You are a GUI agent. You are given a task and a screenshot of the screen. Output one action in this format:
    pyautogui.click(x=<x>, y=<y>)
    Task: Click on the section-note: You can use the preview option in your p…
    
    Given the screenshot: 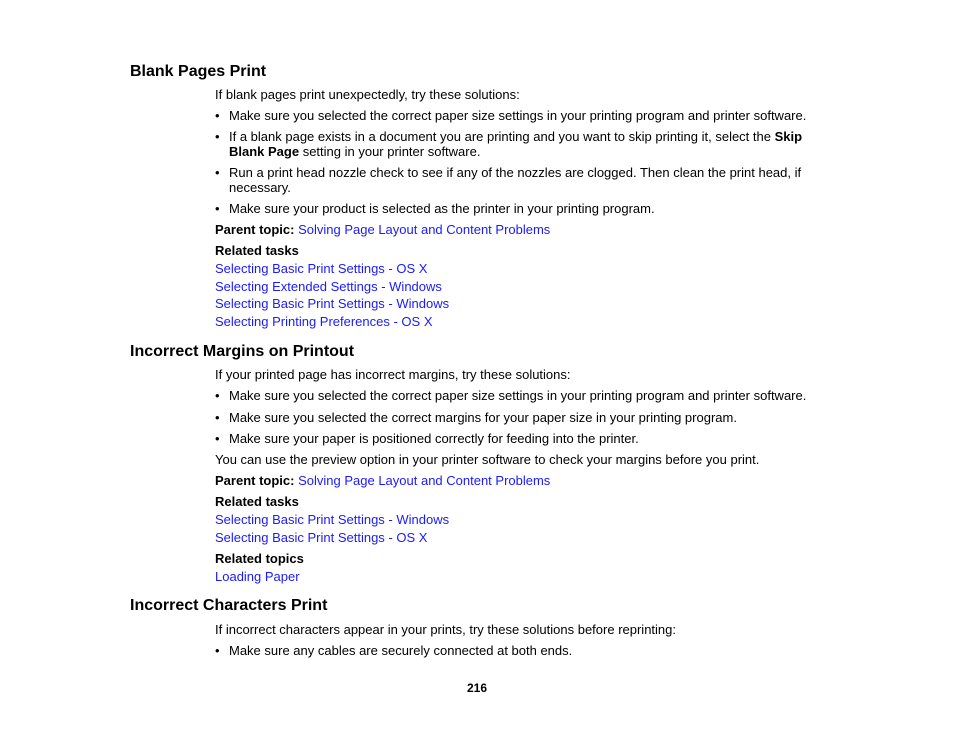 What is the action you would take?
    pyautogui.click(x=487, y=459)
    